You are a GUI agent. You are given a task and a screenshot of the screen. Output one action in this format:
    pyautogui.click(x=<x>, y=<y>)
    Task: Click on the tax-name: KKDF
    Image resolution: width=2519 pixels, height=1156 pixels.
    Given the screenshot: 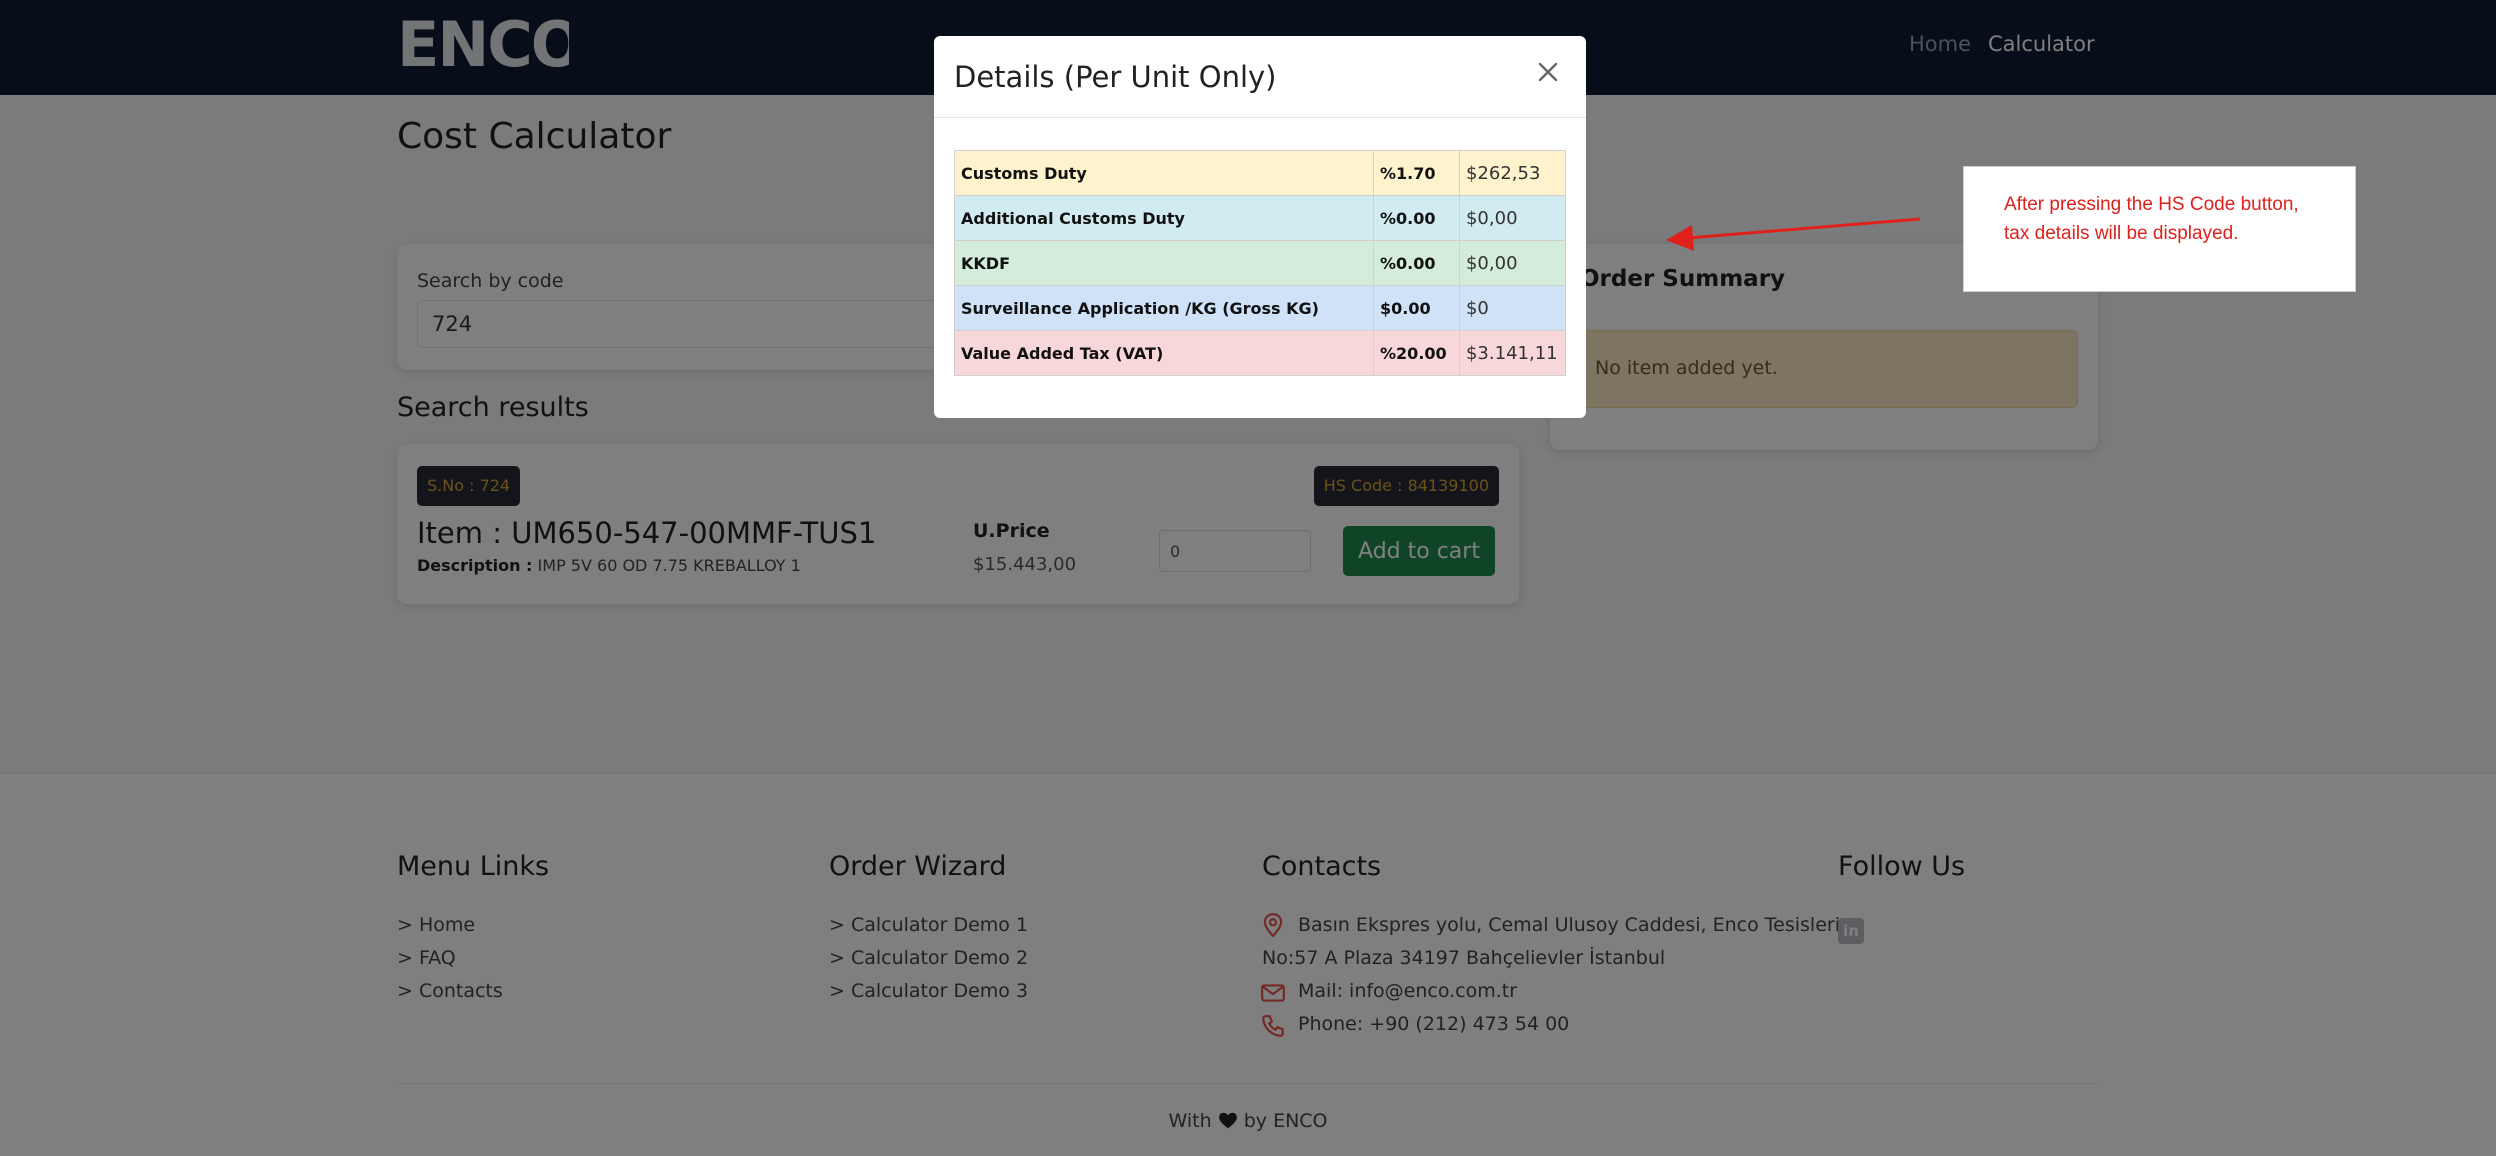 What is the action you would take?
    pyautogui.click(x=1164, y=263)
    